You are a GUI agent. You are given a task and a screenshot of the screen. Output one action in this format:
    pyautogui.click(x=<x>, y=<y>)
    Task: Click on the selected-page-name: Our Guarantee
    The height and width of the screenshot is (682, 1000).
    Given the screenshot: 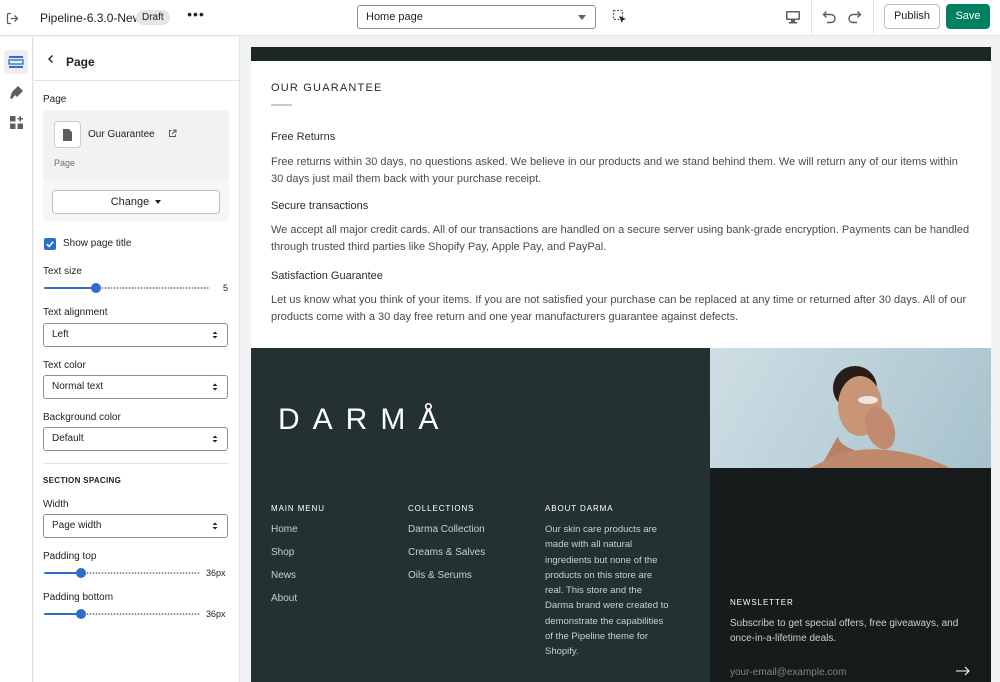 What is the action you would take?
    pyautogui.click(x=121, y=134)
    